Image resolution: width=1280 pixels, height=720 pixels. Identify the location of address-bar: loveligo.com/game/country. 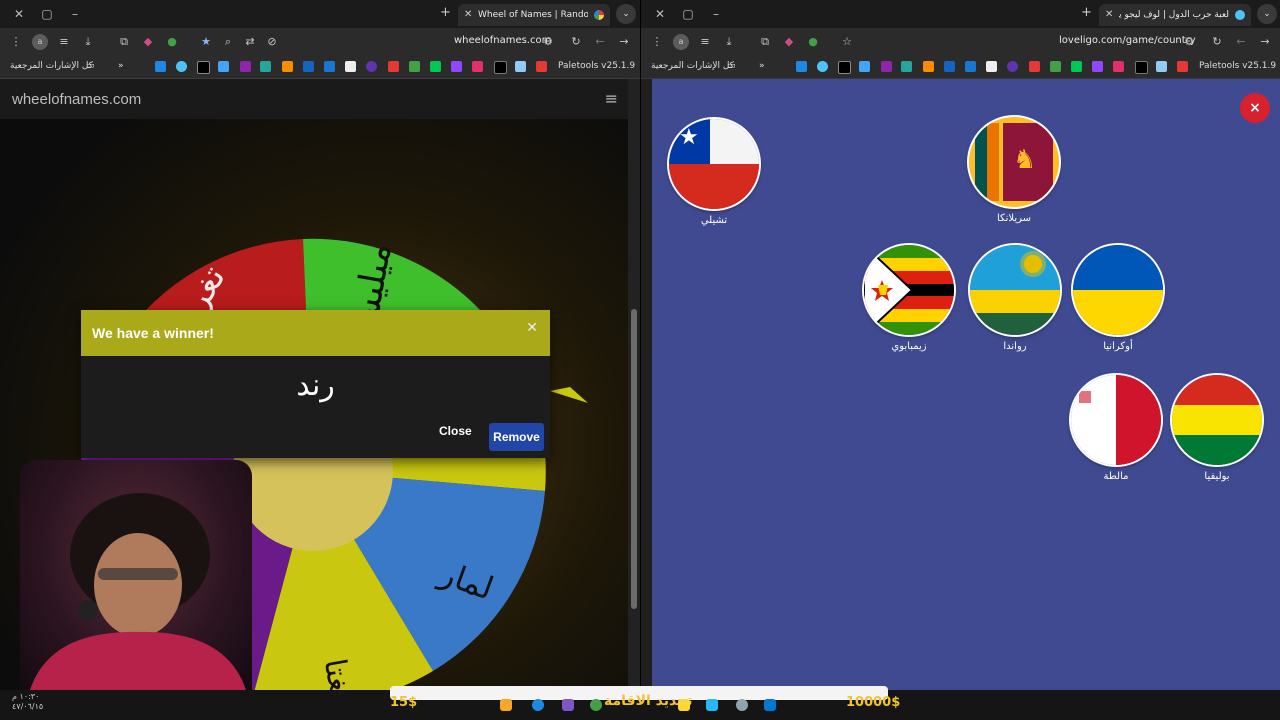
(1127, 40).